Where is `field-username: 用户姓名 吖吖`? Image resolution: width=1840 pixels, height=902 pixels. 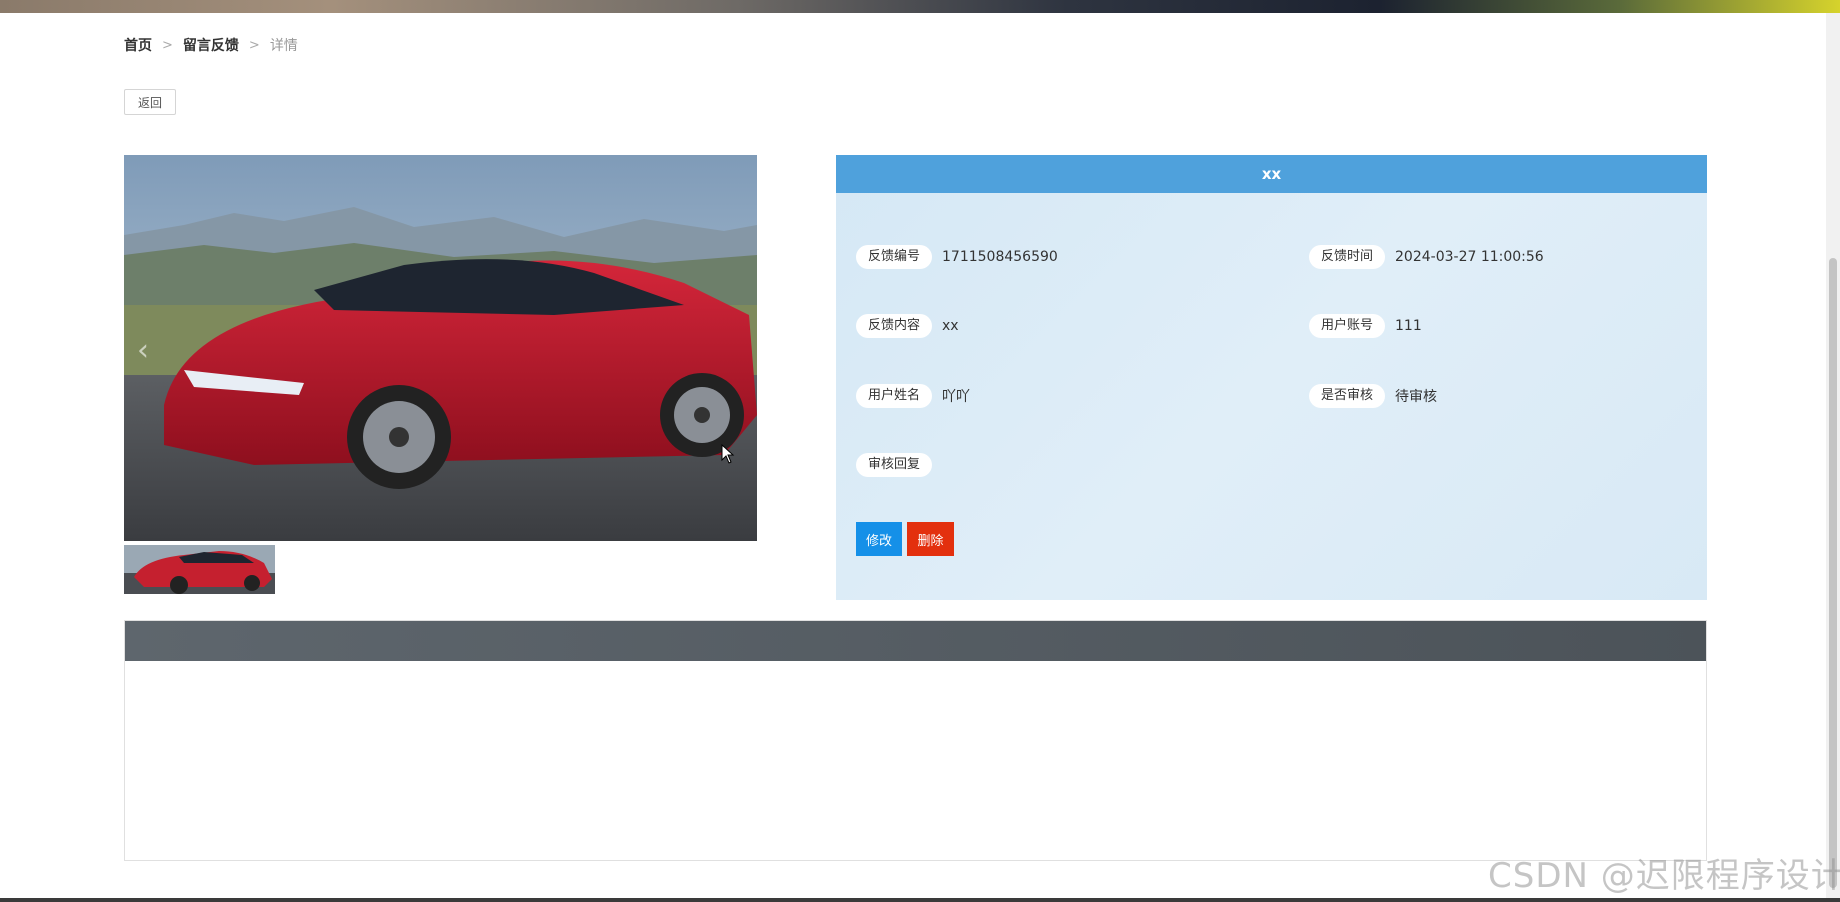 field-username: 用户姓名 吖吖 is located at coordinates (913, 396).